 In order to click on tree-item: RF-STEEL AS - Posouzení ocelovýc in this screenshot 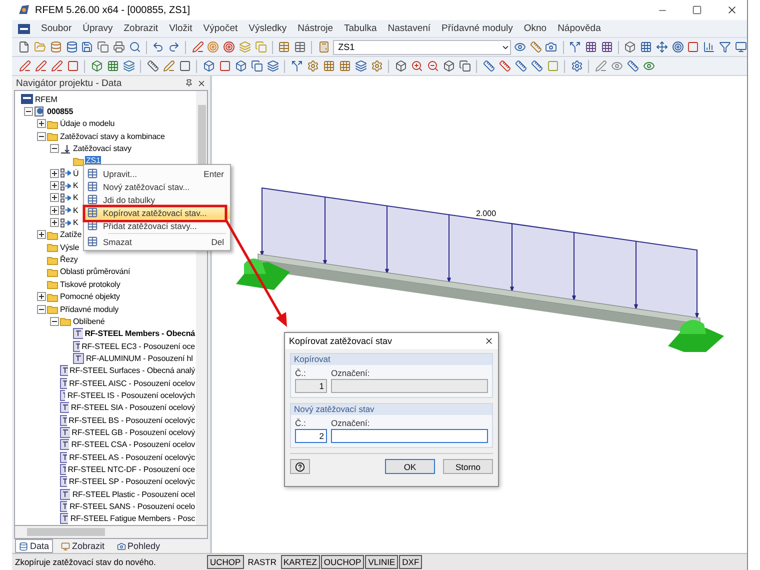, I will do `click(132, 457)`.